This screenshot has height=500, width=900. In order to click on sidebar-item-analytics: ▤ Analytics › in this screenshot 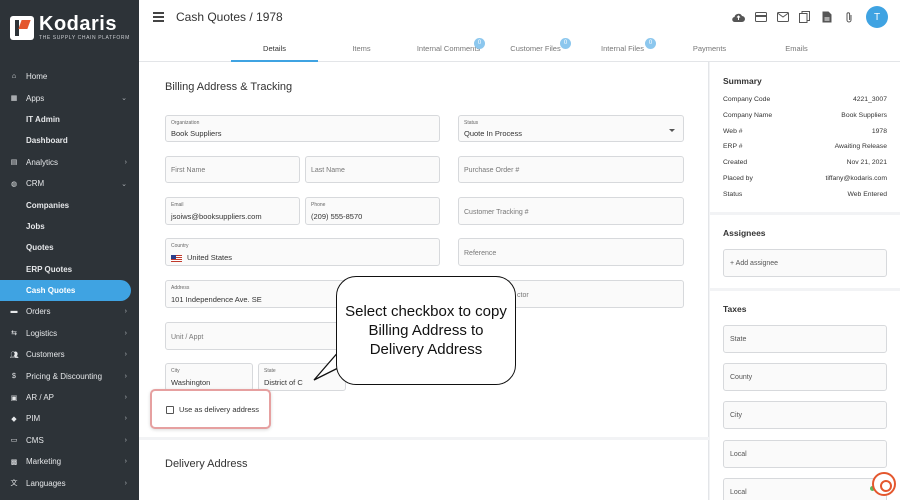, I will do `click(69, 162)`.